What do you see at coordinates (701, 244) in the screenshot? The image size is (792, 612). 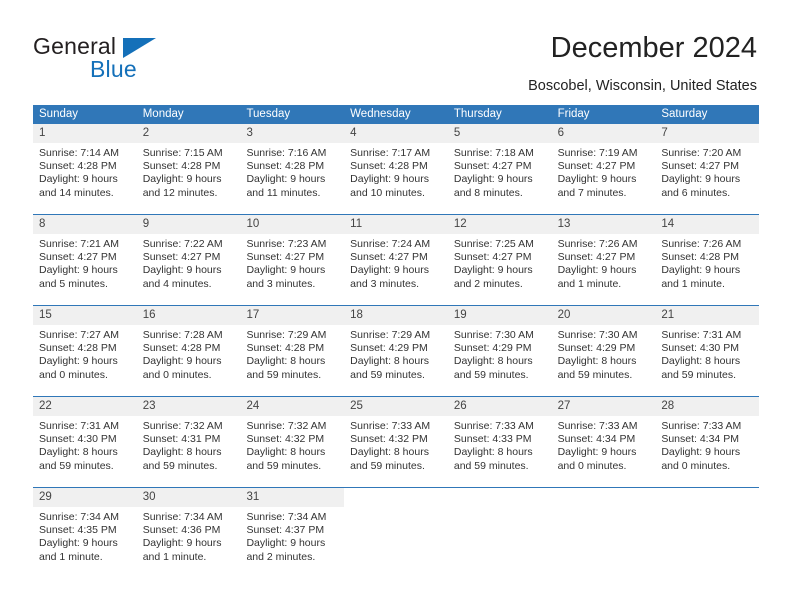 I see `sunrise-time: Sunrise: 7:26 AM` at bounding box center [701, 244].